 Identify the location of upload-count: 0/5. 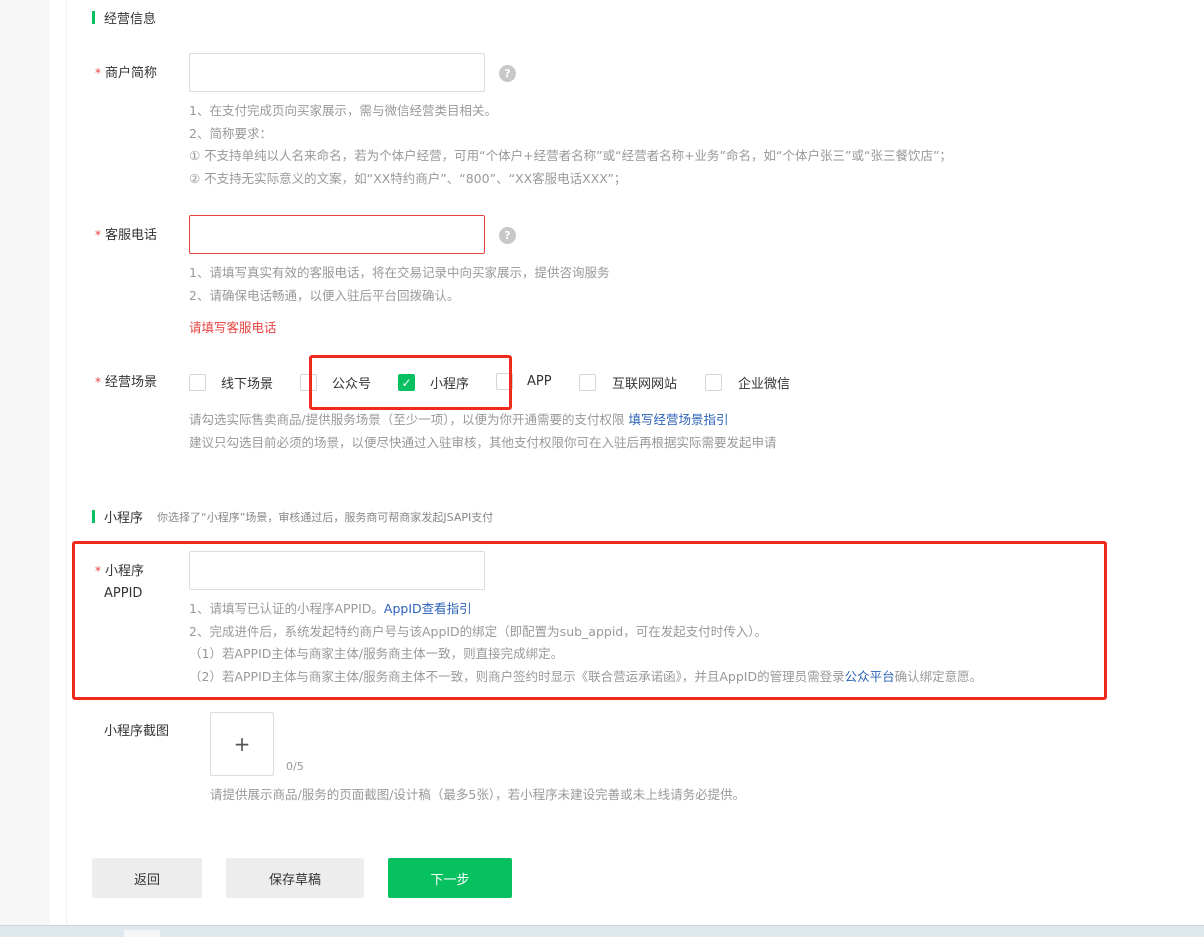
(295, 766).